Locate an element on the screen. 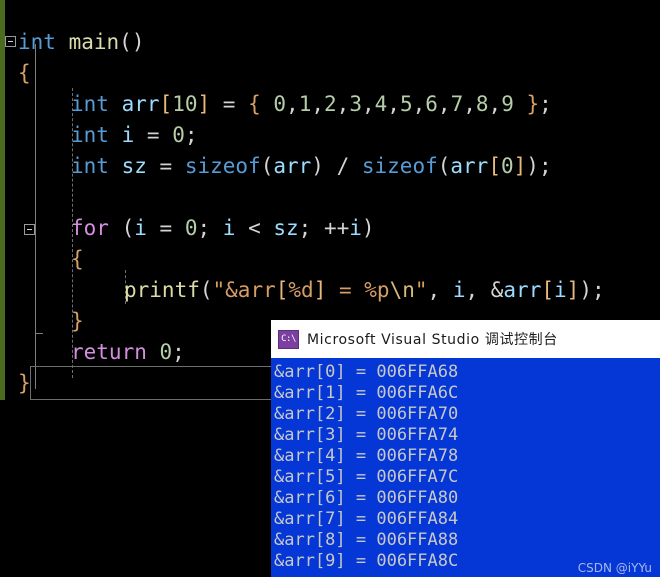 Image resolution: width=660 pixels, height=577 pixels. code-token: / is located at coordinates (342, 166).